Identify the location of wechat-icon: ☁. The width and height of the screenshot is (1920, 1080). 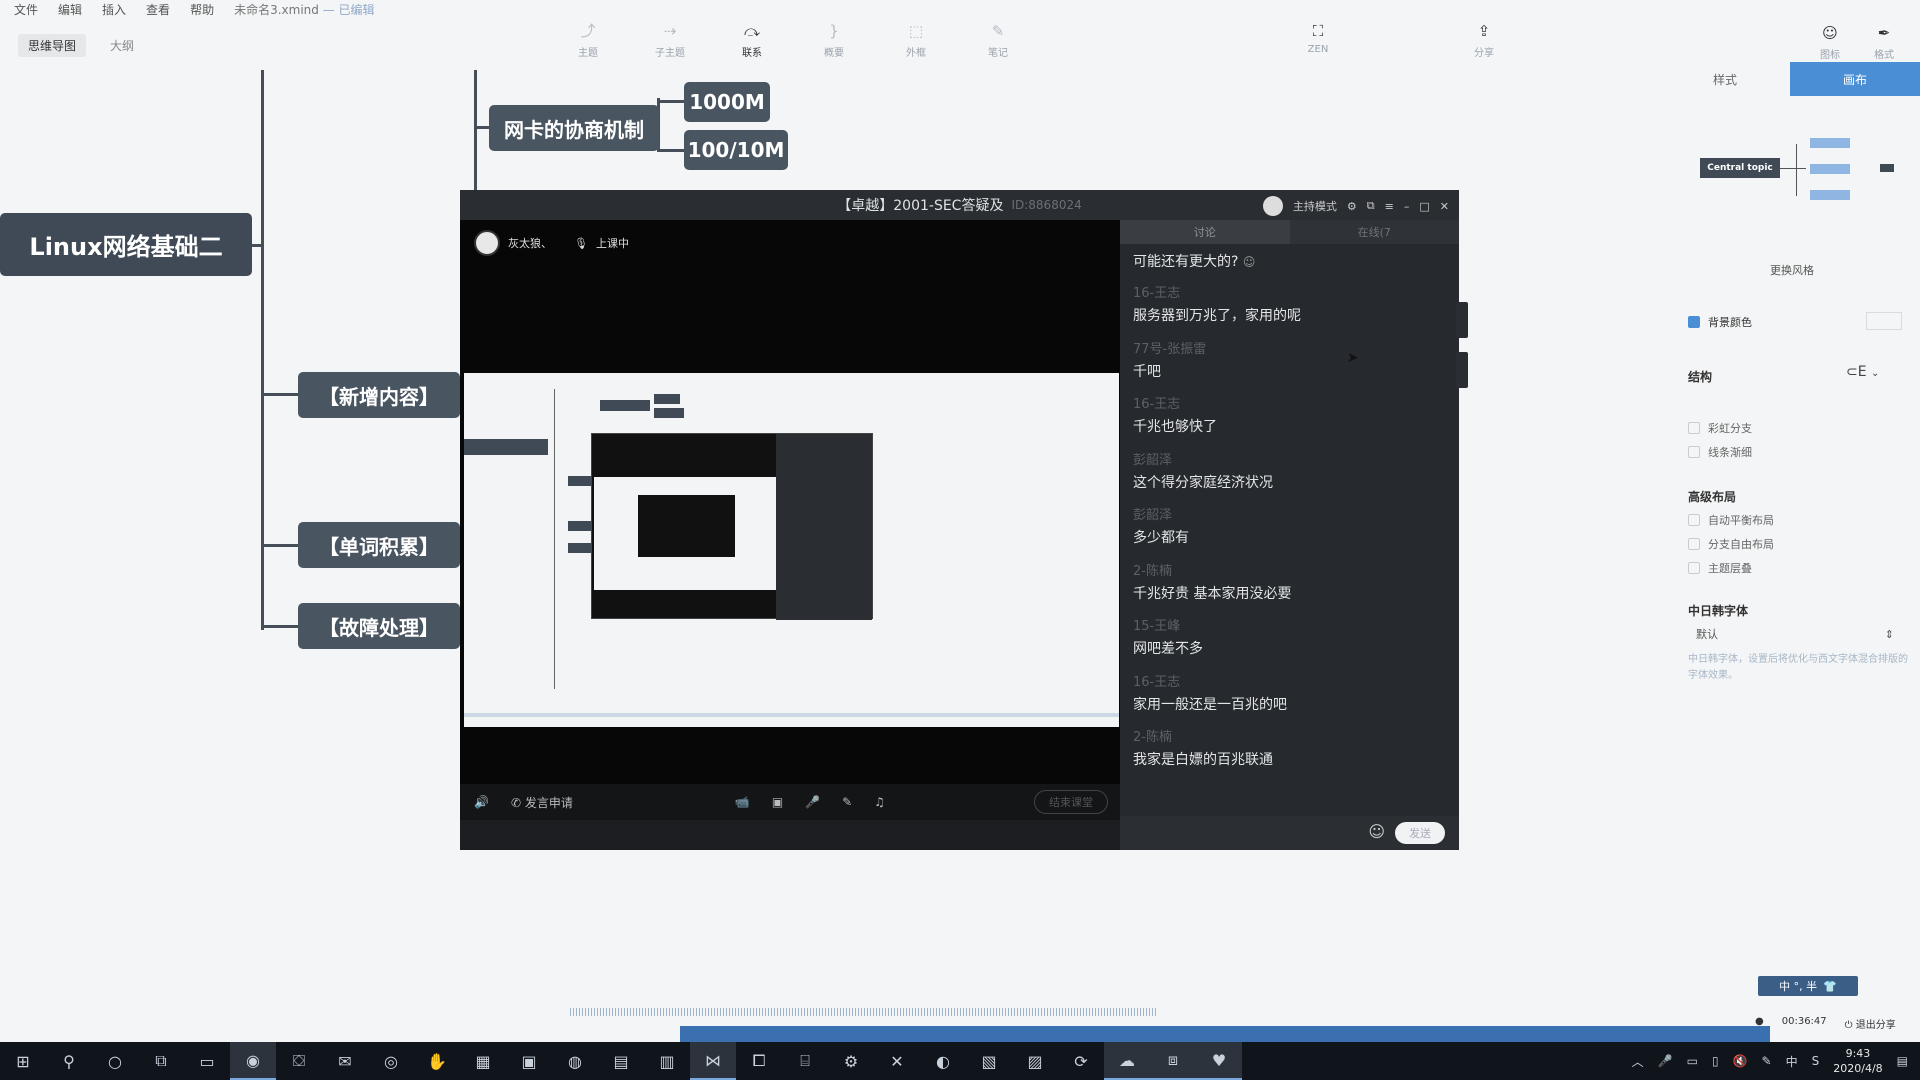
(1127, 1061).